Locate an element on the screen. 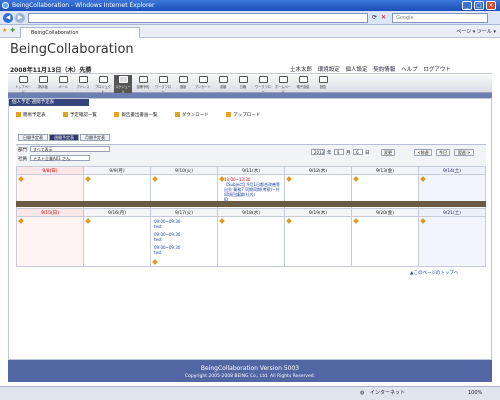 The image size is (500, 400). tab-weekly: 週間予定表 is located at coordinates (64, 137).